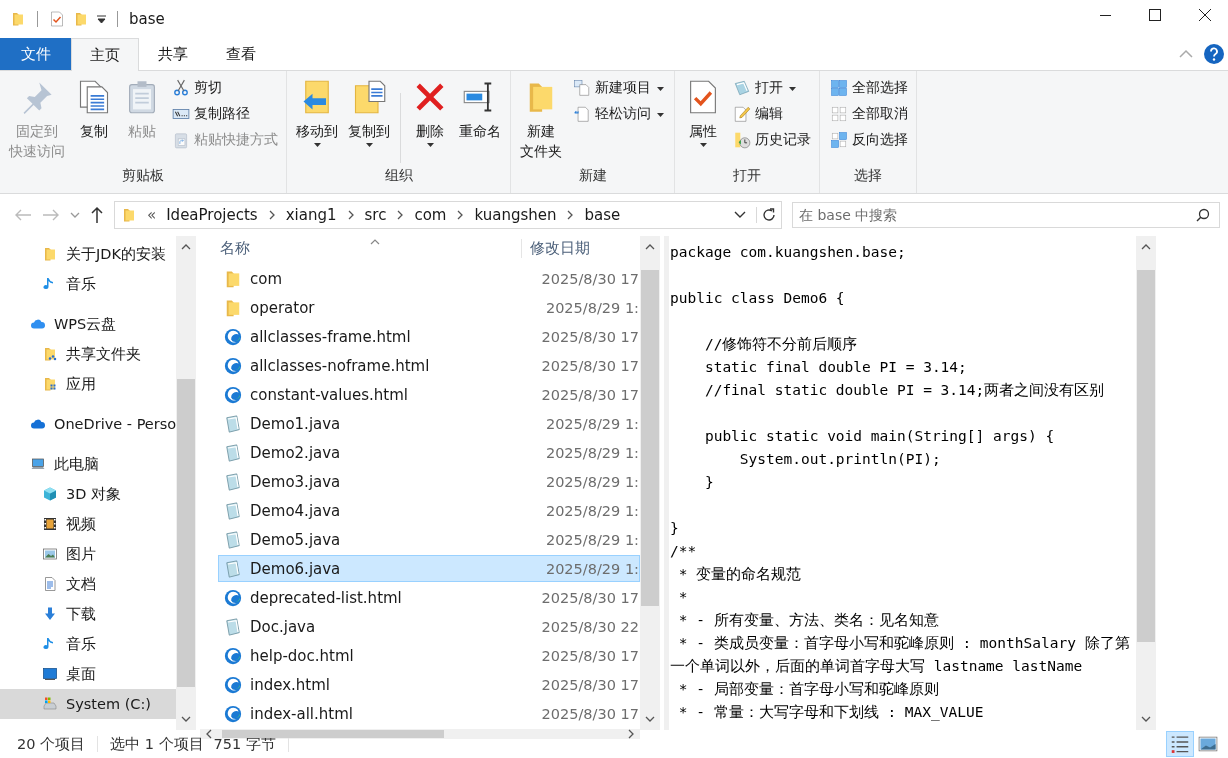 This screenshot has width=1228, height=758. What do you see at coordinates (88, 464) in the screenshot?
I see `nav-item: 此电脑` at bounding box center [88, 464].